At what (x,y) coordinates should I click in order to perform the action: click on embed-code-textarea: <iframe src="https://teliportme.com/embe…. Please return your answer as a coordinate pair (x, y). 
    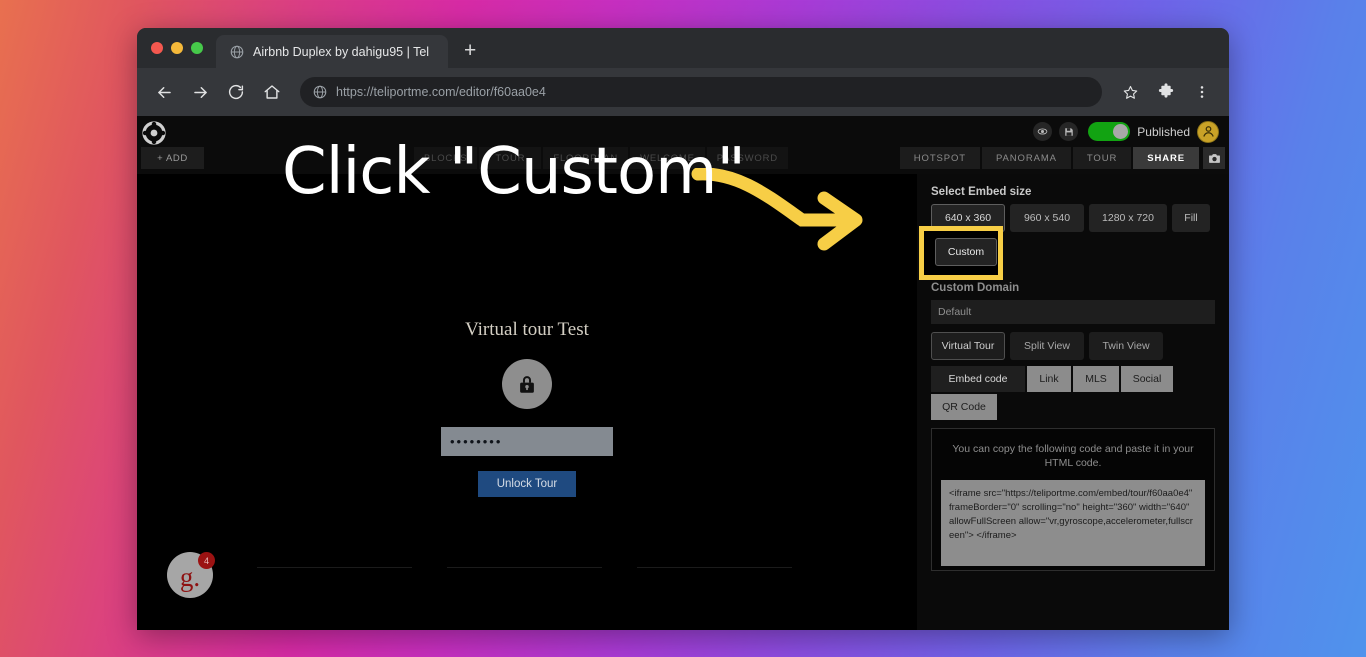
    Looking at the image, I should click on (1073, 523).